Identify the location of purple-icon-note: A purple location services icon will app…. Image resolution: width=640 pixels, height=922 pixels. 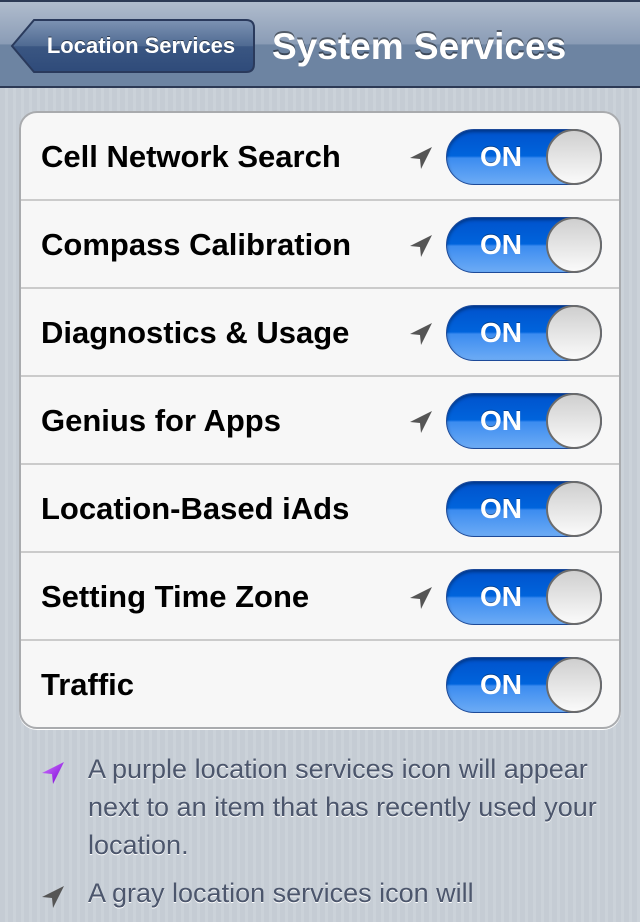
(320, 807).